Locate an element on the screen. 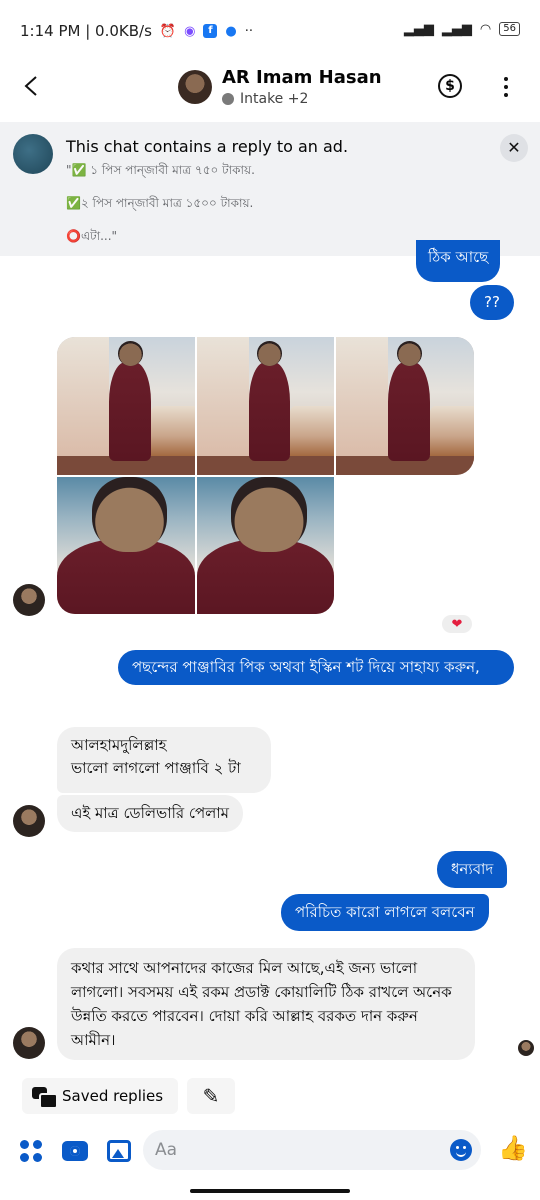  status-right: ▂▄▆ ▂▄▆ ◠ 56 is located at coordinates (462, 29).